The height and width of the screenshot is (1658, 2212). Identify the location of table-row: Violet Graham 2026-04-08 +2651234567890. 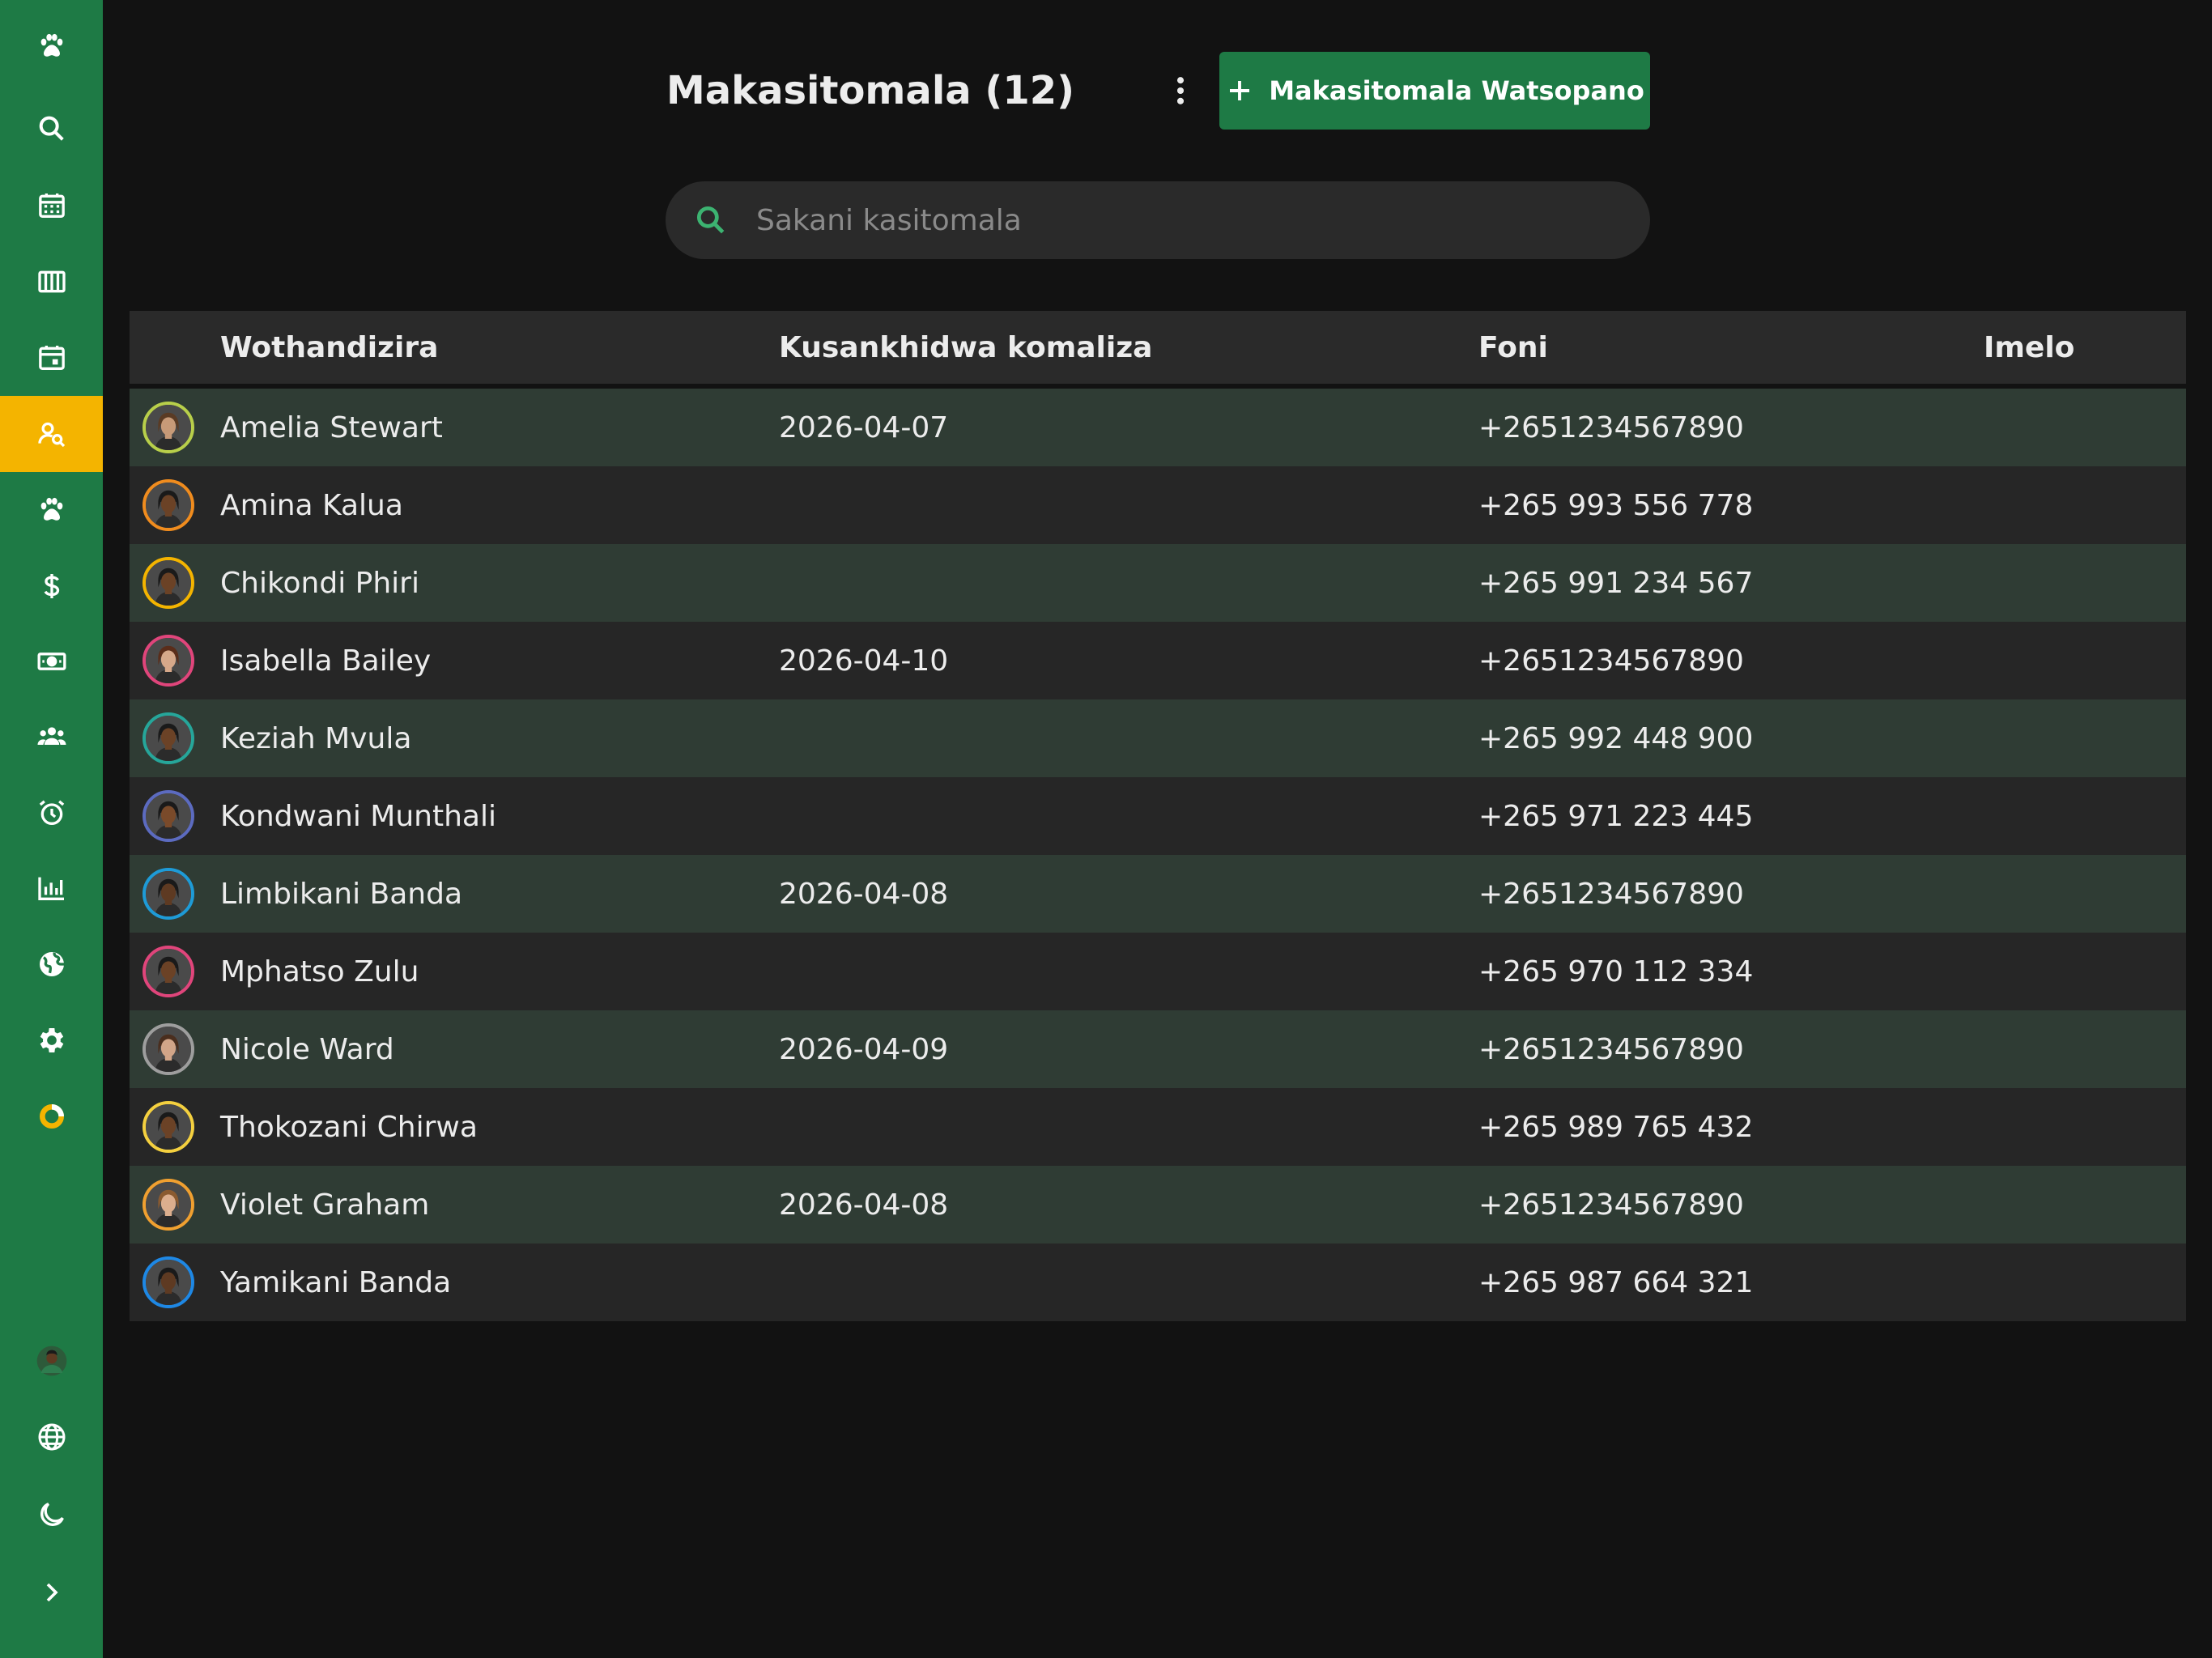
(1158, 1205).